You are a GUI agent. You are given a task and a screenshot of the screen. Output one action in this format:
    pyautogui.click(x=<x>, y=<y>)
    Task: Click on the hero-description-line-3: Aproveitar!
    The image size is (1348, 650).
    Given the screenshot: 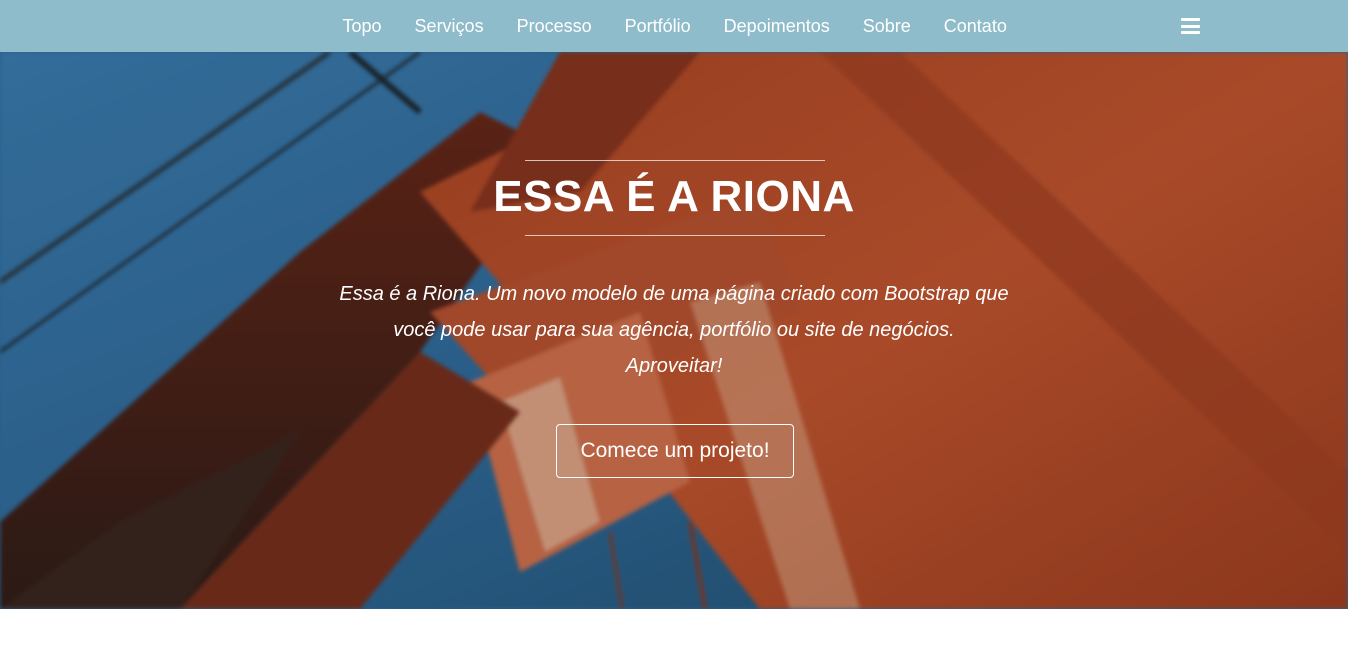 What is the action you would take?
    pyautogui.click(x=674, y=366)
    